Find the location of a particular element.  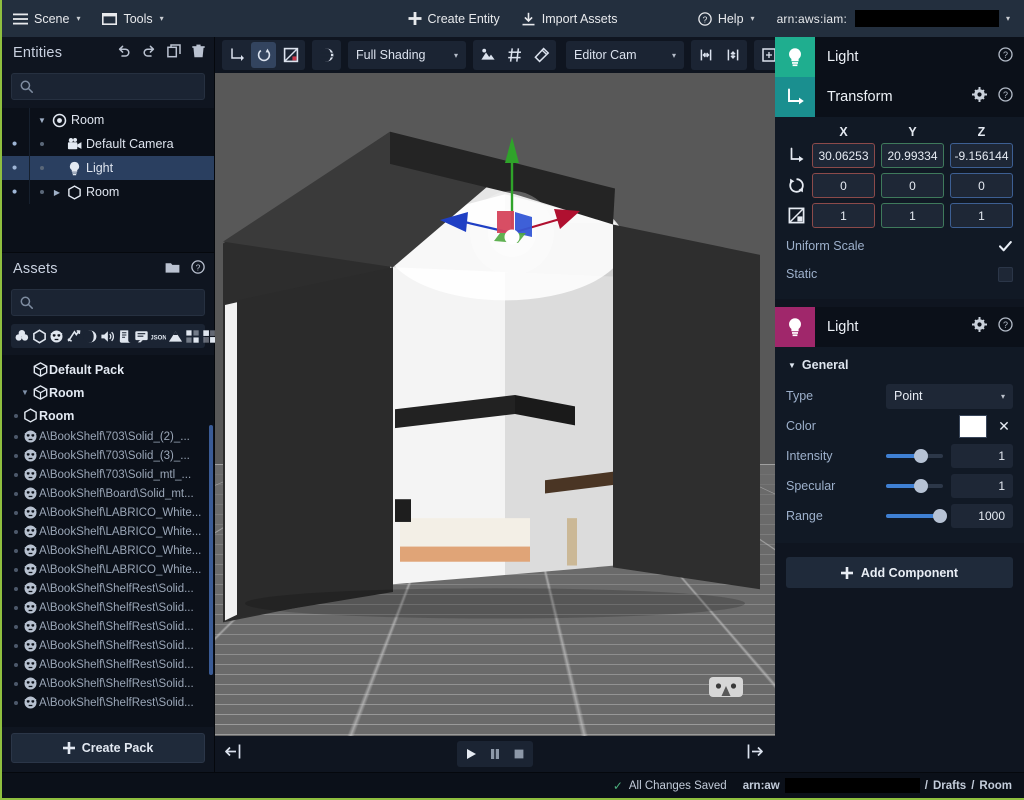

position-x-input: 30.06253 is located at coordinates (843, 155).